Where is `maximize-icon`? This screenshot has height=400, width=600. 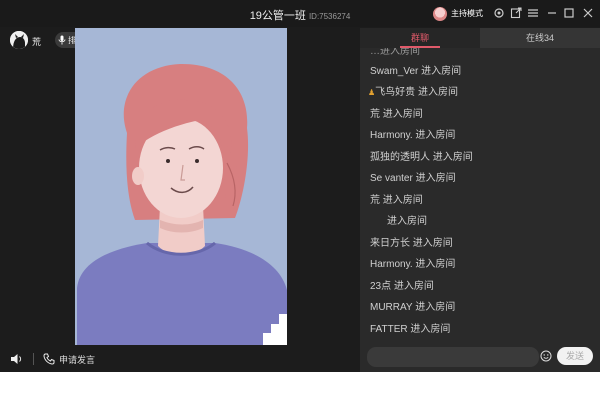
maximize-icon is located at coordinates (569, 13).